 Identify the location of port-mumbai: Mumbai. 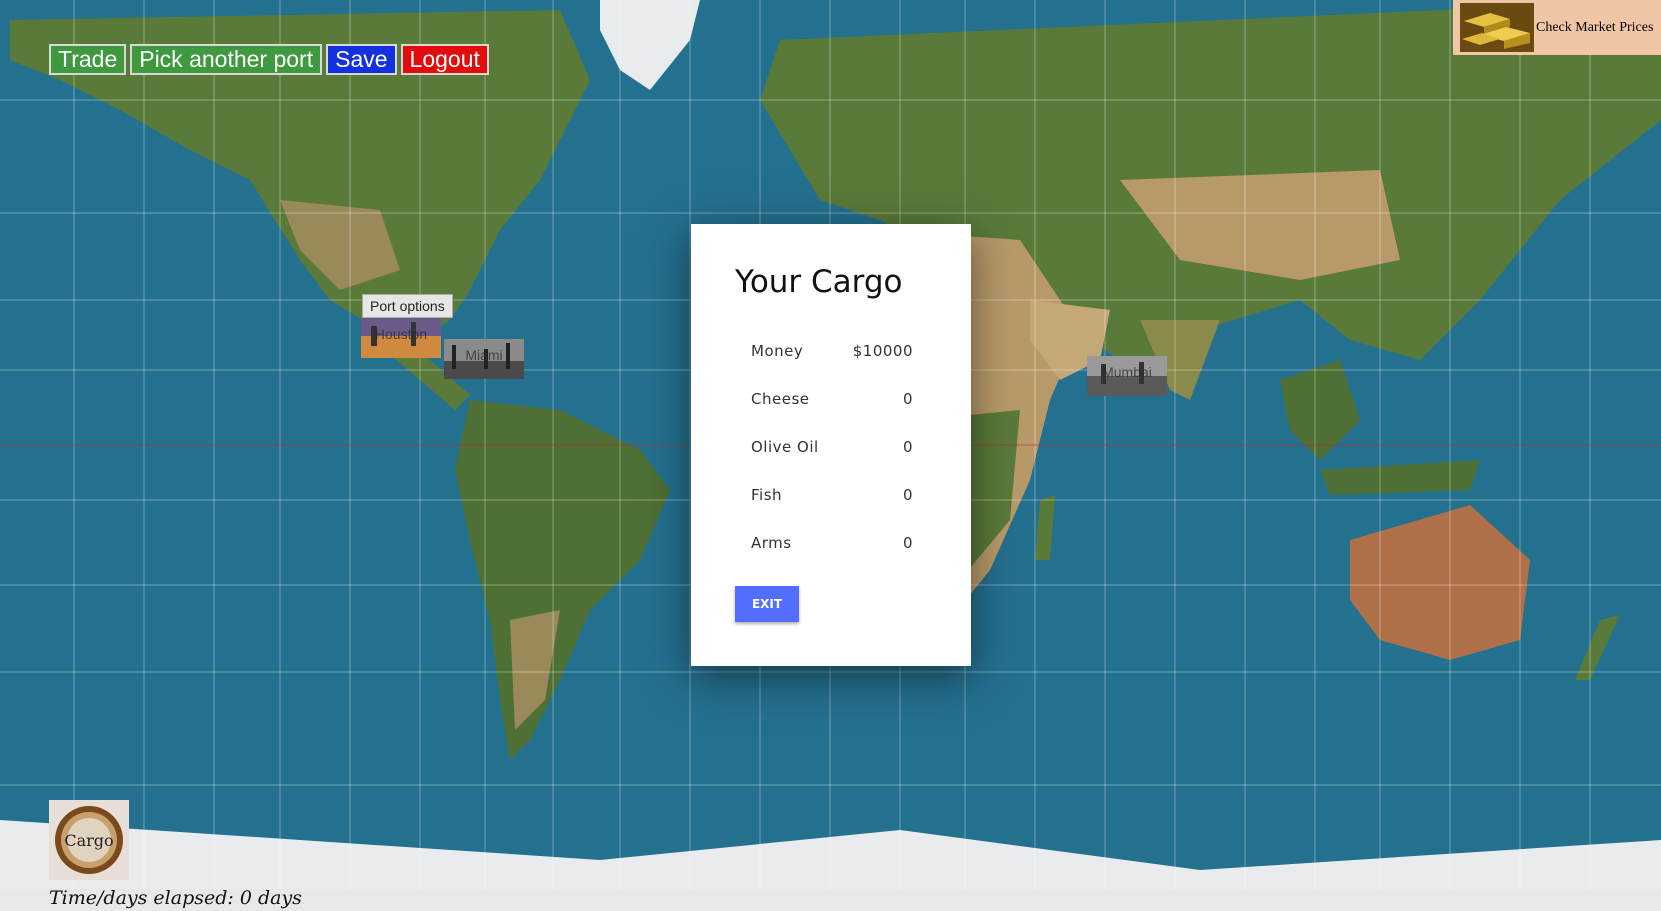
(1127, 376).